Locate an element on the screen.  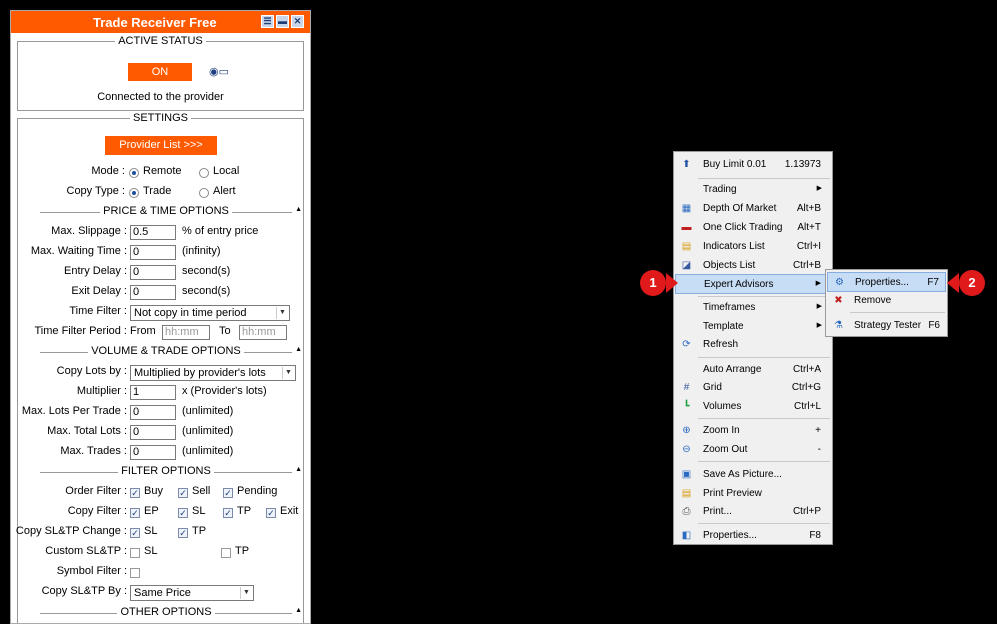
order-filter-pending-checkbox: ✓ is located at coordinates (228, 493).